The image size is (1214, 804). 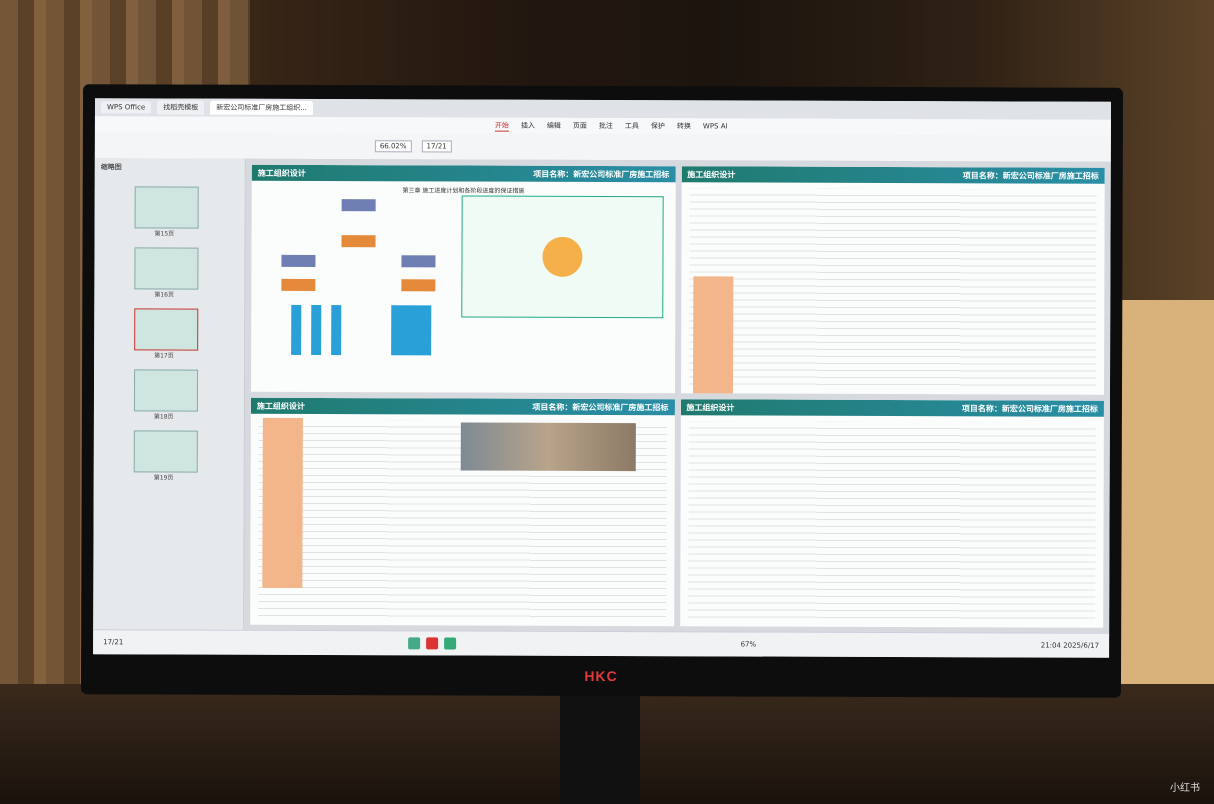 What do you see at coordinates (181, 107) in the screenshot?
I see `tab-templates: 找稻壳模板` at bounding box center [181, 107].